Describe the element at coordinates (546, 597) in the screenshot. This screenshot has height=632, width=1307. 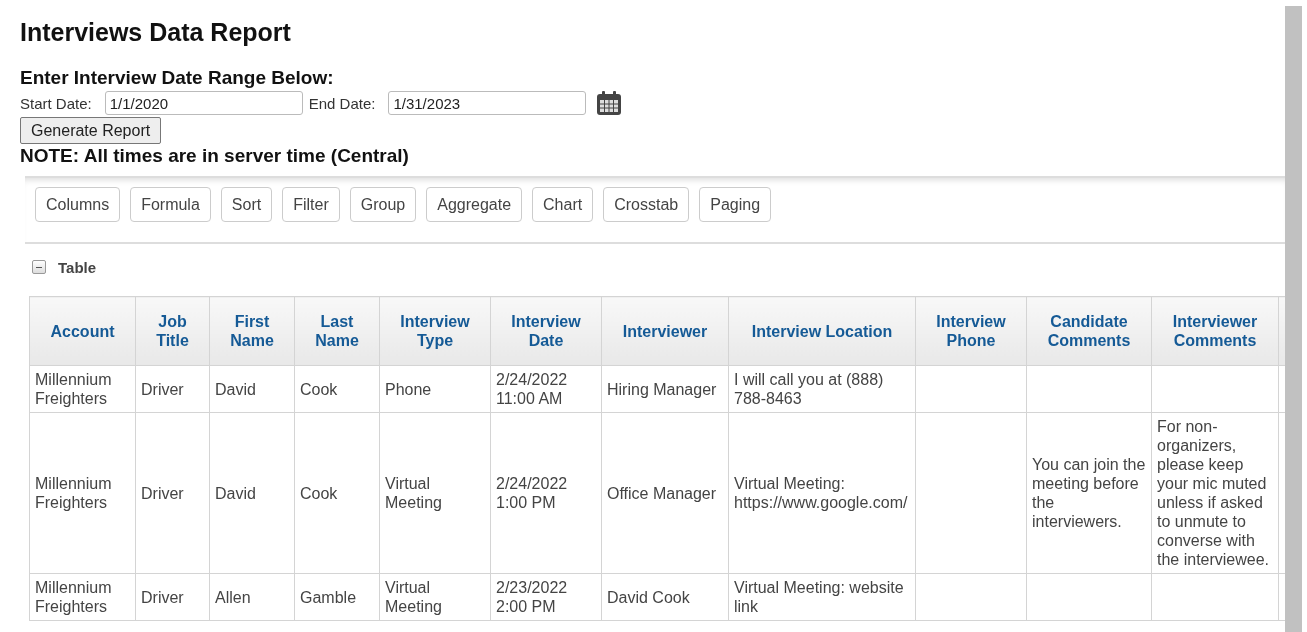
I see `table-cell: 2/23/2022 2:00 PM` at that location.